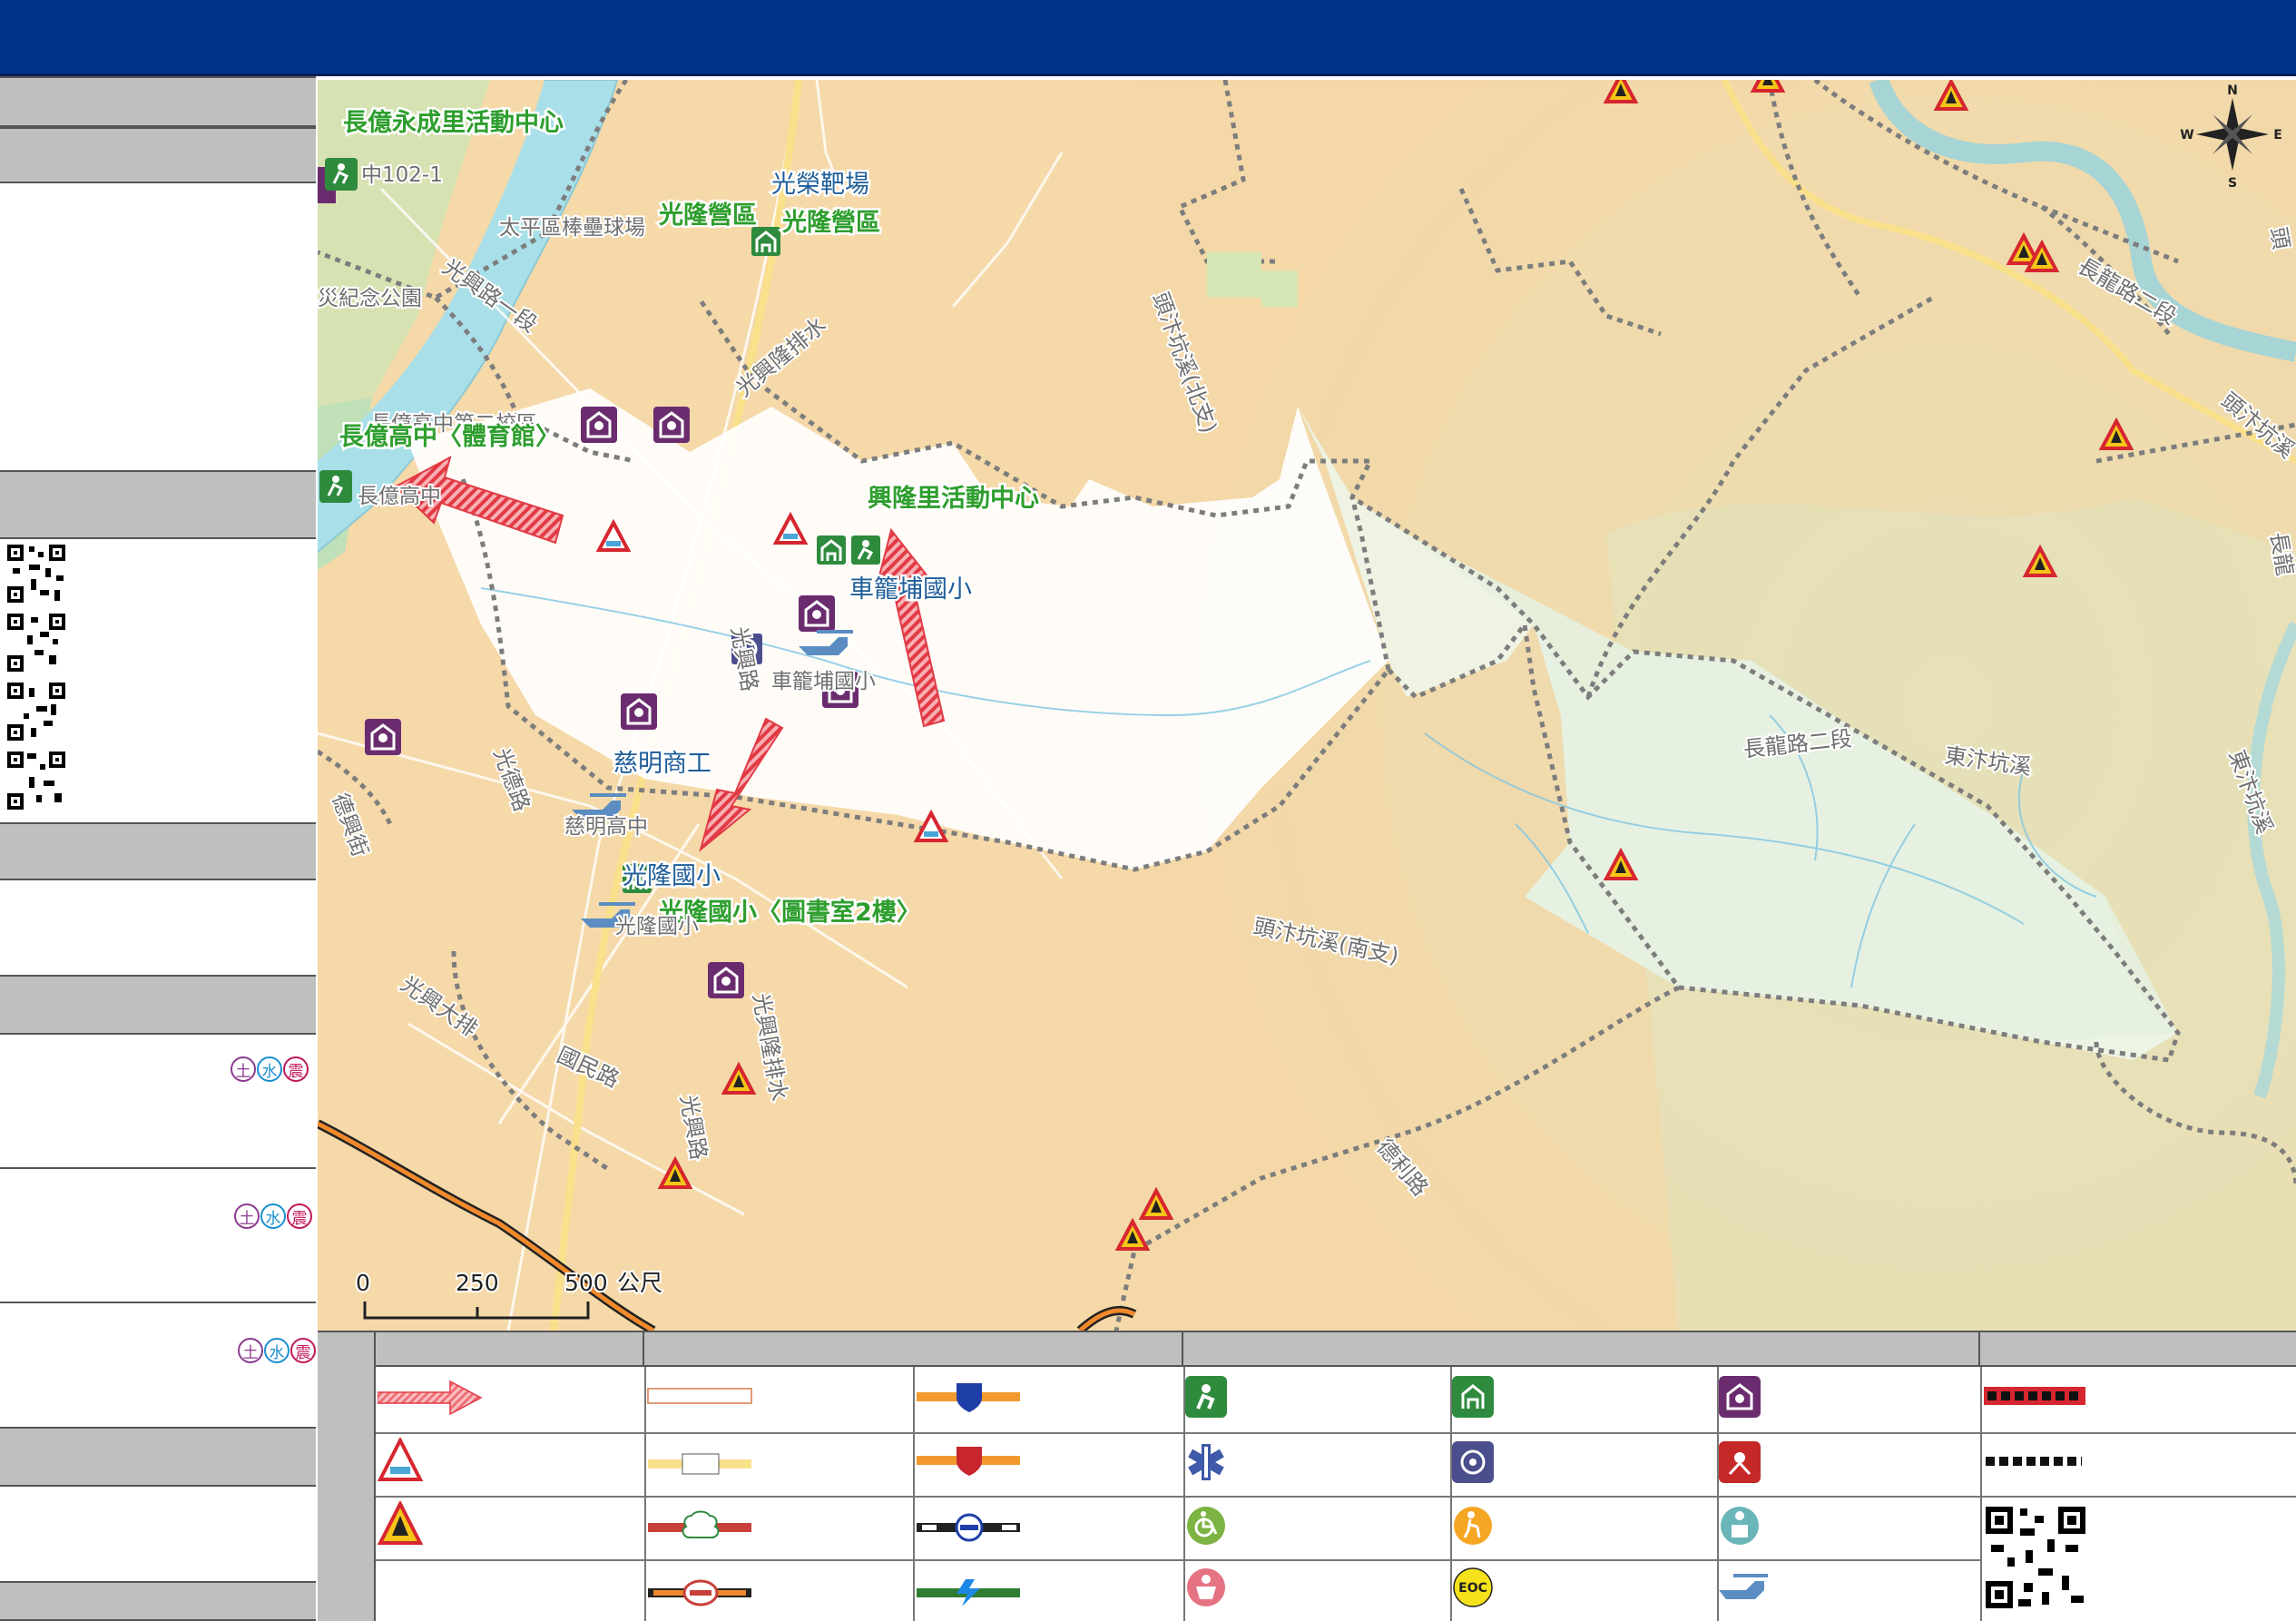 The image size is (2296, 1621). I want to click on legend-flood-hazard, so click(400, 1460).